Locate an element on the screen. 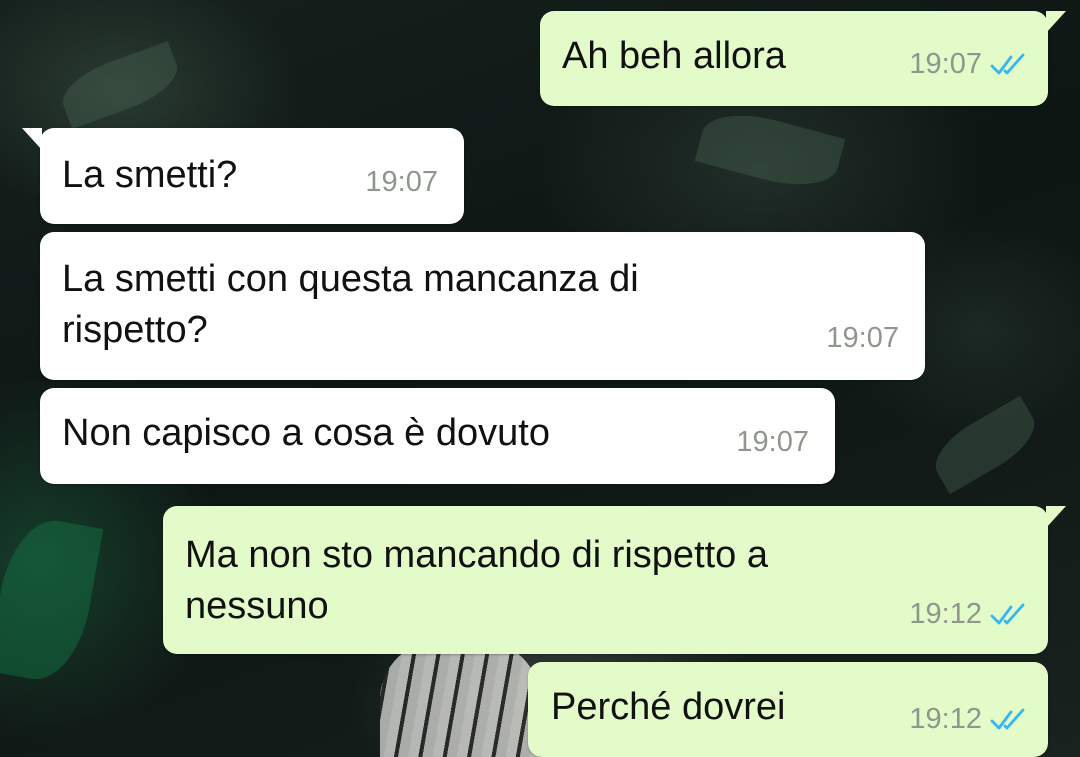 The image size is (1080, 757). message-text: Ah beh allora is located at coordinates (674, 56).